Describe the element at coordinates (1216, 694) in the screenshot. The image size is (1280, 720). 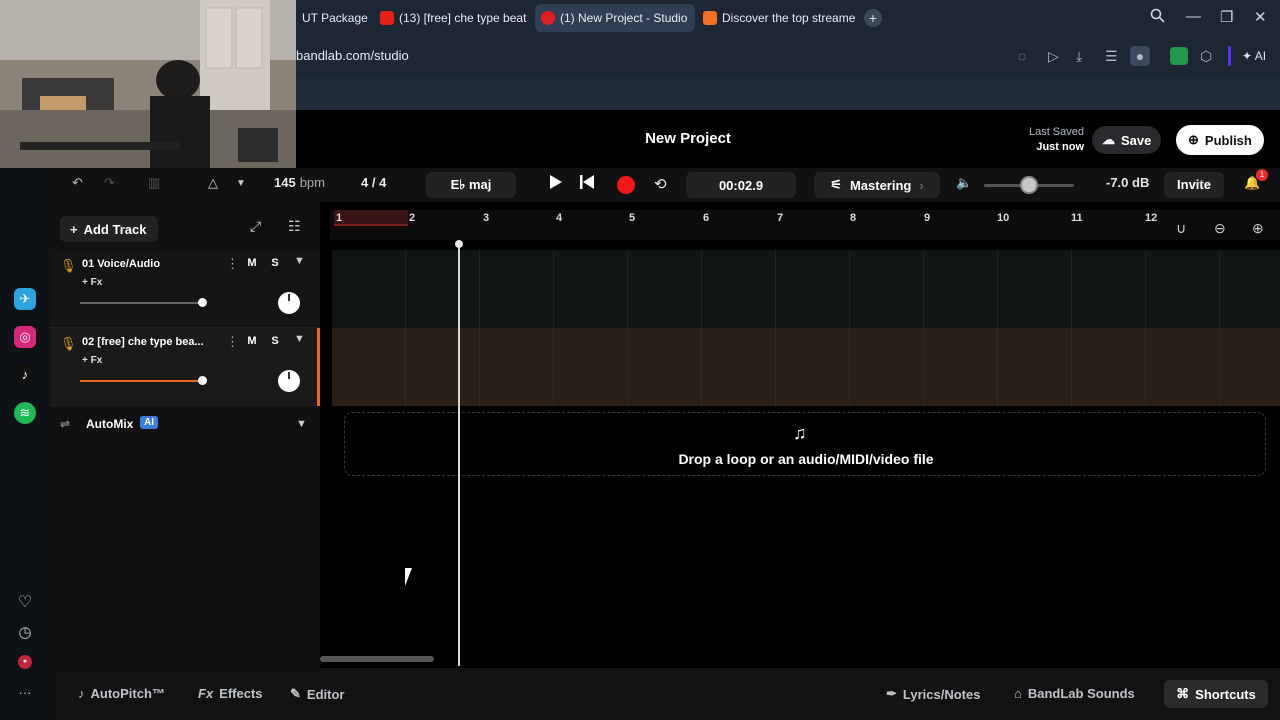
I see `shortcuts-button: ⌘ Shortcuts` at that location.